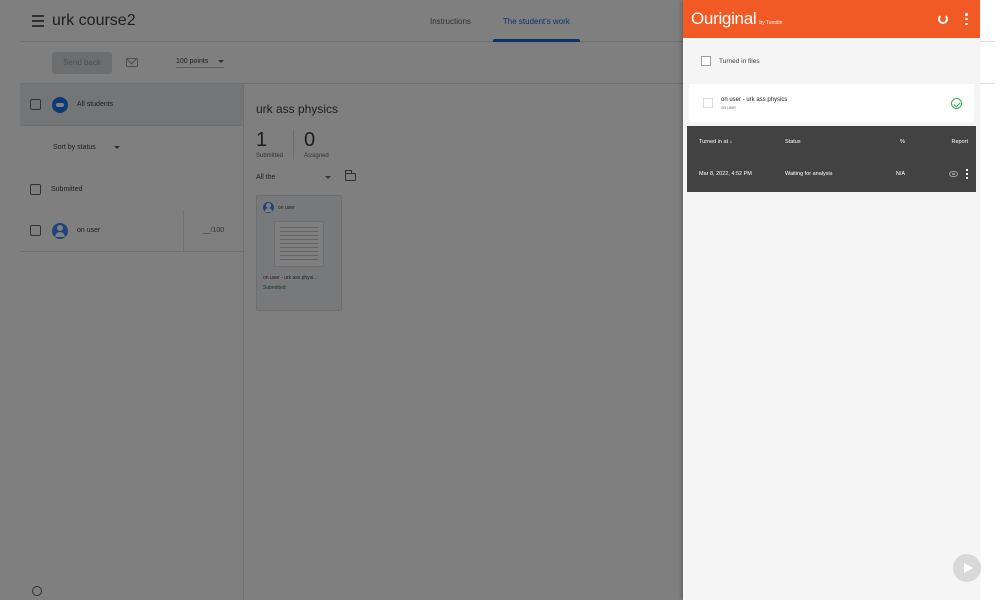 This screenshot has width=1000, height=600. I want to click on file-row: on user - urk ass physics on user, so click(831, 103).